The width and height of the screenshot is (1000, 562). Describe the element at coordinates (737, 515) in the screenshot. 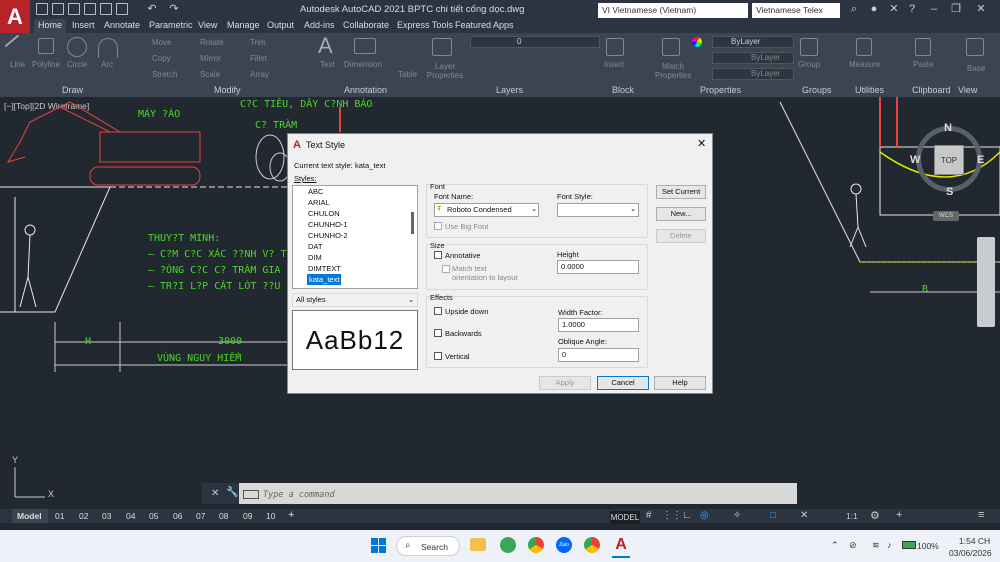

I see `isodraft-icon: ✧` at that location.